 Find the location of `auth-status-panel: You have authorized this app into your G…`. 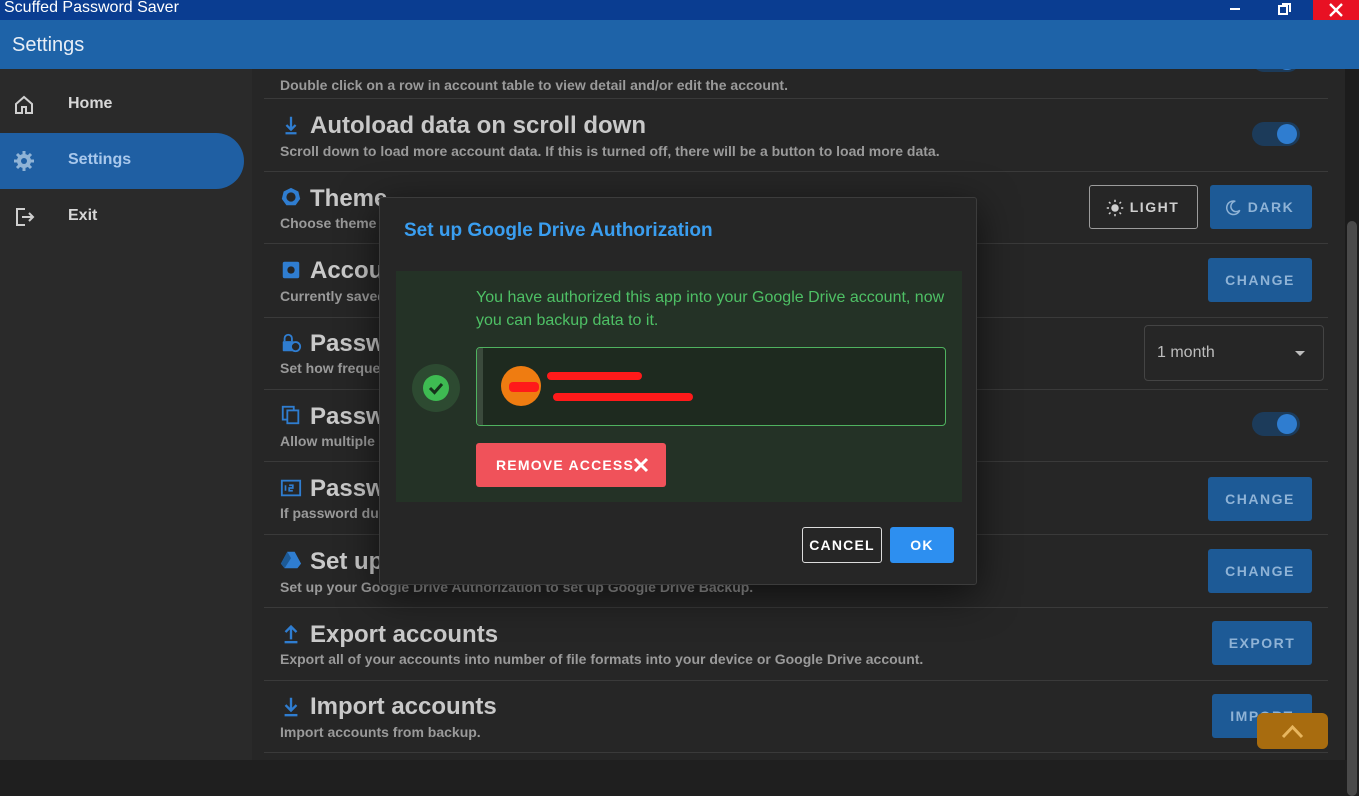

auth-status-panel: You have authorized this app into your G… is located at coordinates (679, 386).